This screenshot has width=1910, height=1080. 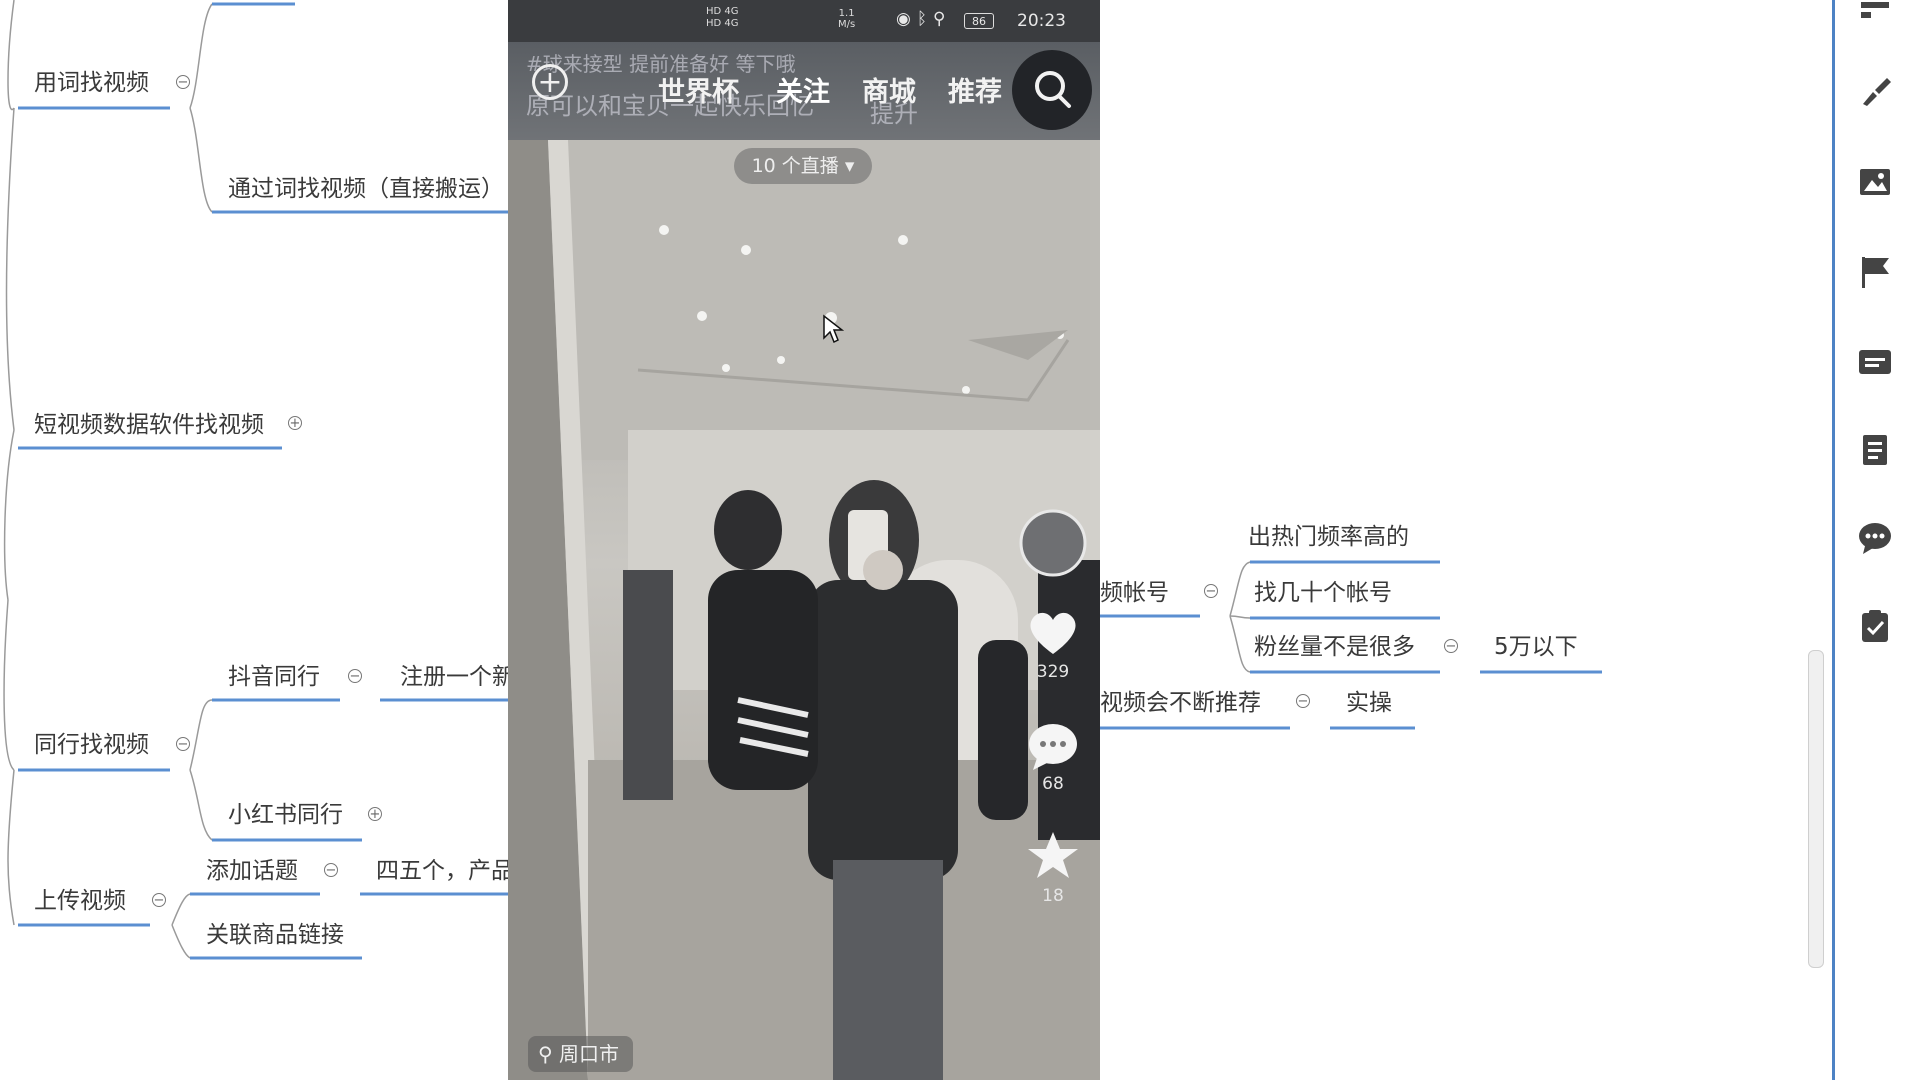 I want to click on like-count: 329, so click(x=1053, y=672).